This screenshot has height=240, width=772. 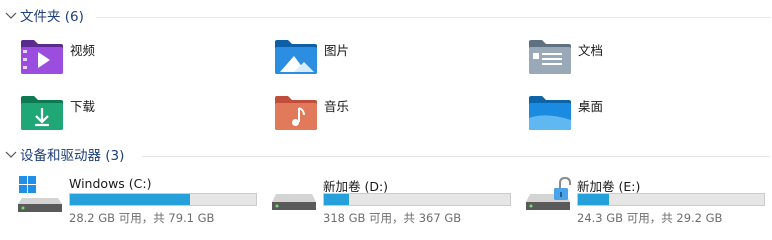 What do you see at coordinates (140, 60) in the screenshot?
I see `folder-videos: 视频` at bounding box center [140, 60].